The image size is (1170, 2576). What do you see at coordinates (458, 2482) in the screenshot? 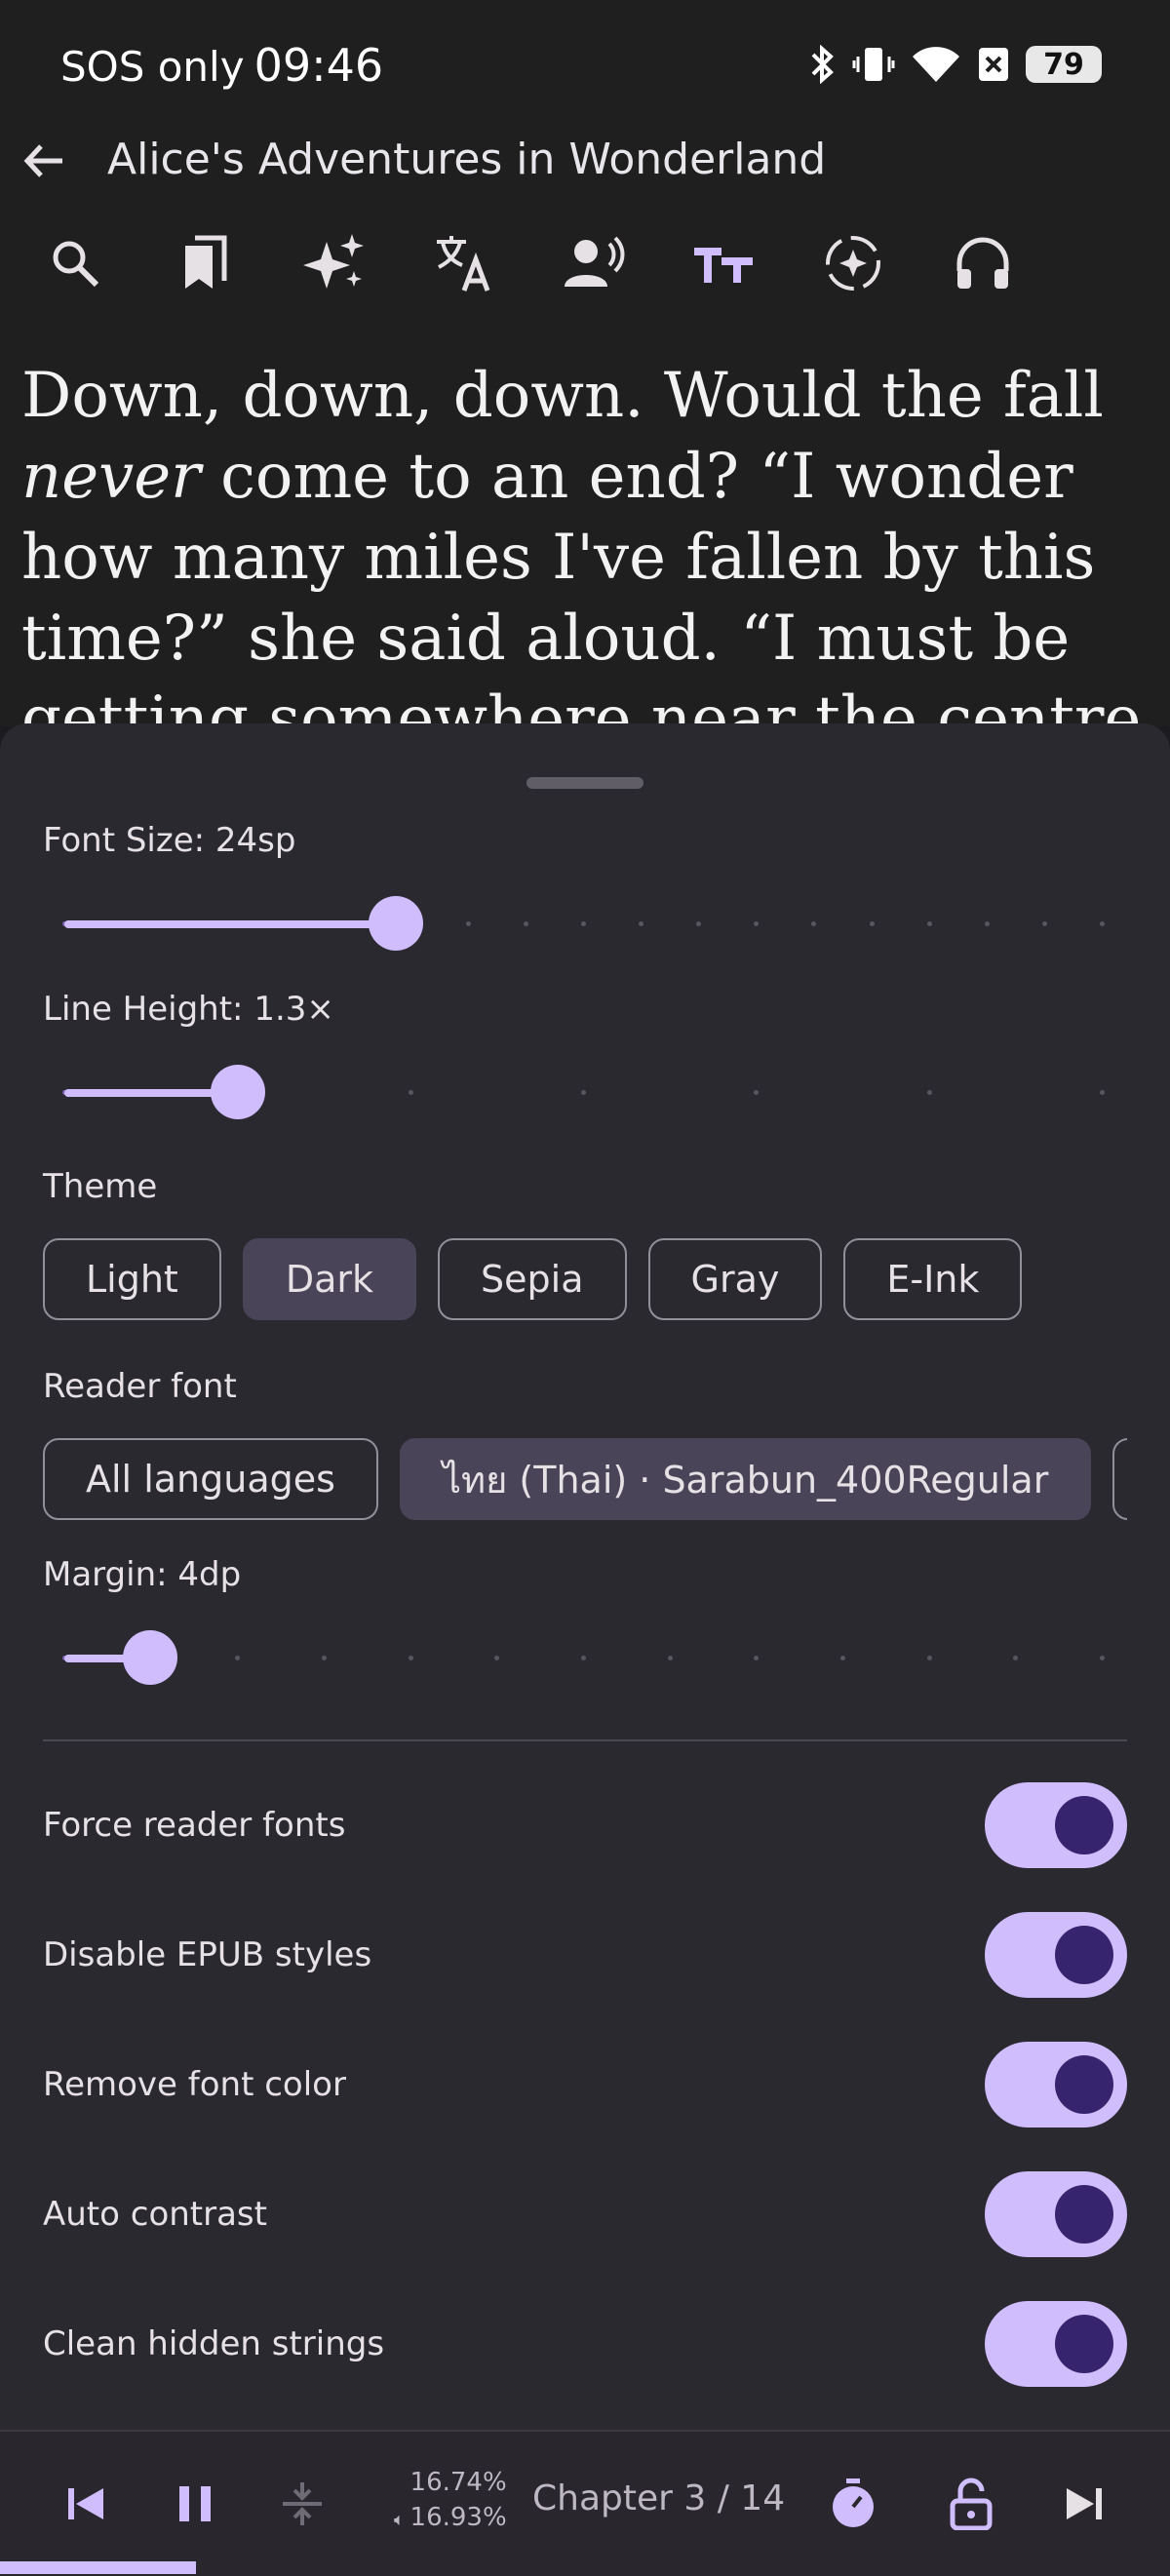
I see `page-percent: 16.74%` at bounding box center [458, 2482].